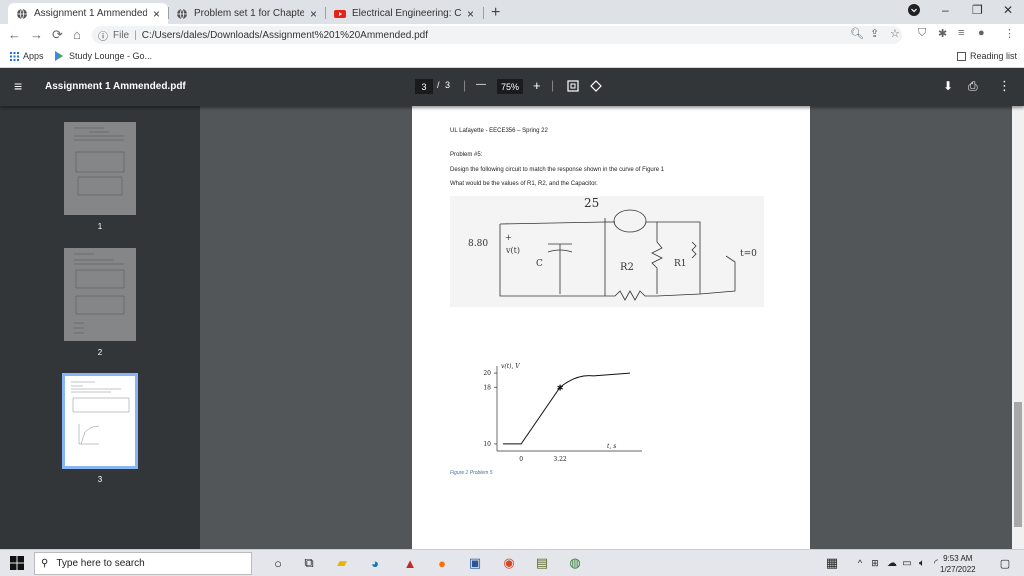 The height and width of the screenshot is (576, 1024). What do you see at coordinates (499, 131) in the screenshot?
I see `page-header: UL Lafayette - EECE356 – Spring 22` at bounding box center [499, 131].